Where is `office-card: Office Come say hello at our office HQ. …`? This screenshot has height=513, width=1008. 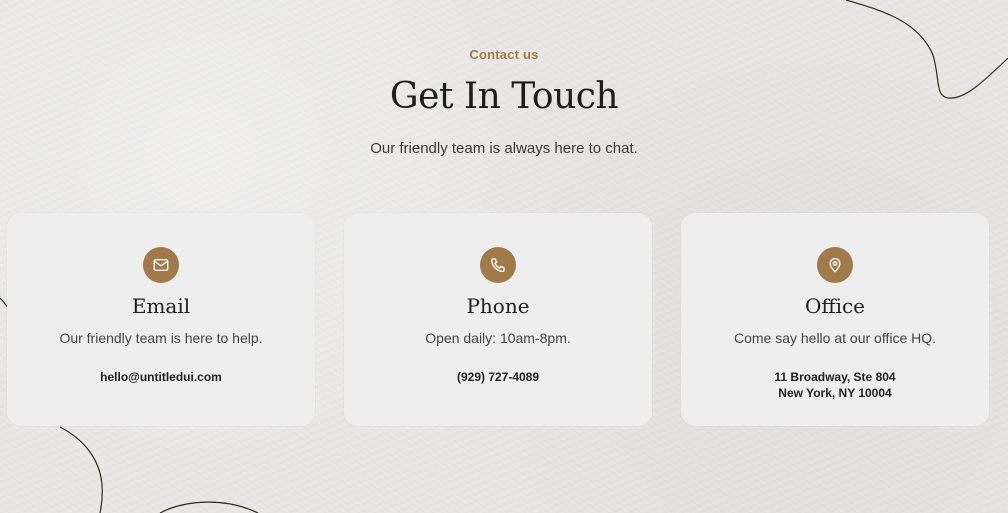 office-card: Office Come say hello at our office HQ. … is located at coordinates (835, 319).